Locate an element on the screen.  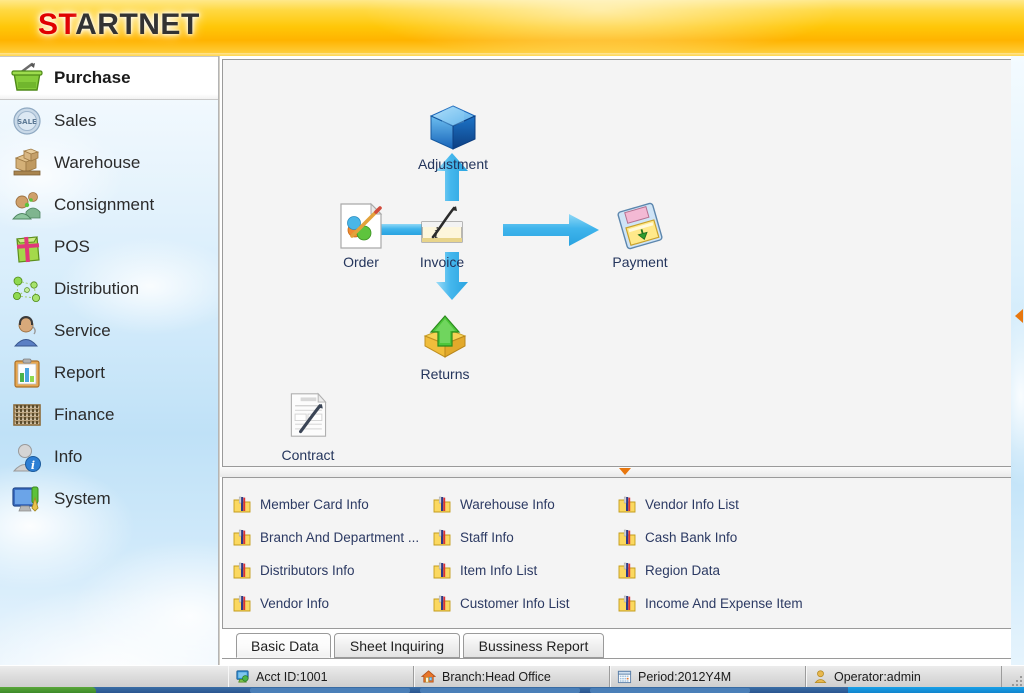
list-item: Item Info List is located at coordinates (525, 570).